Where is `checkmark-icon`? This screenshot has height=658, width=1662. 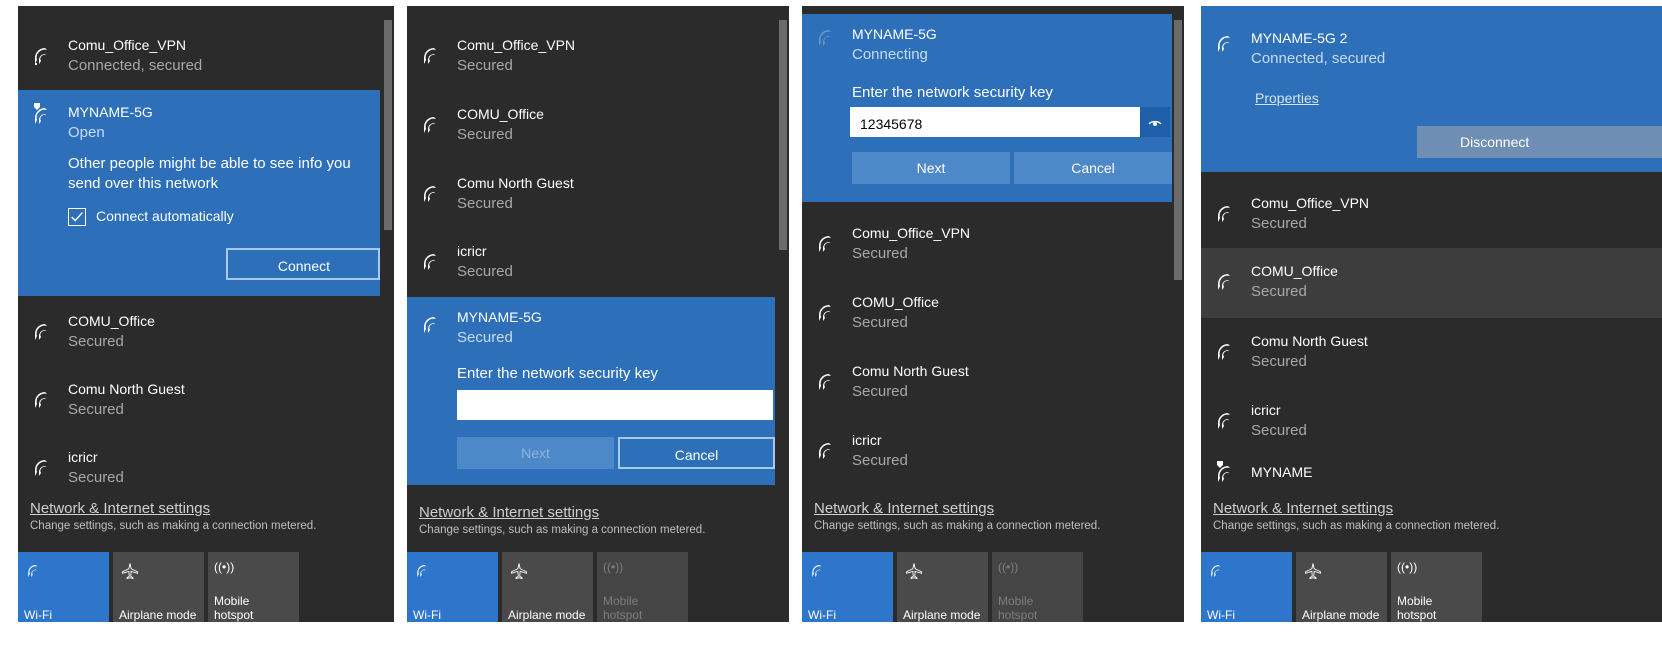
checkmark-icon is located at coordinates (77, 217).